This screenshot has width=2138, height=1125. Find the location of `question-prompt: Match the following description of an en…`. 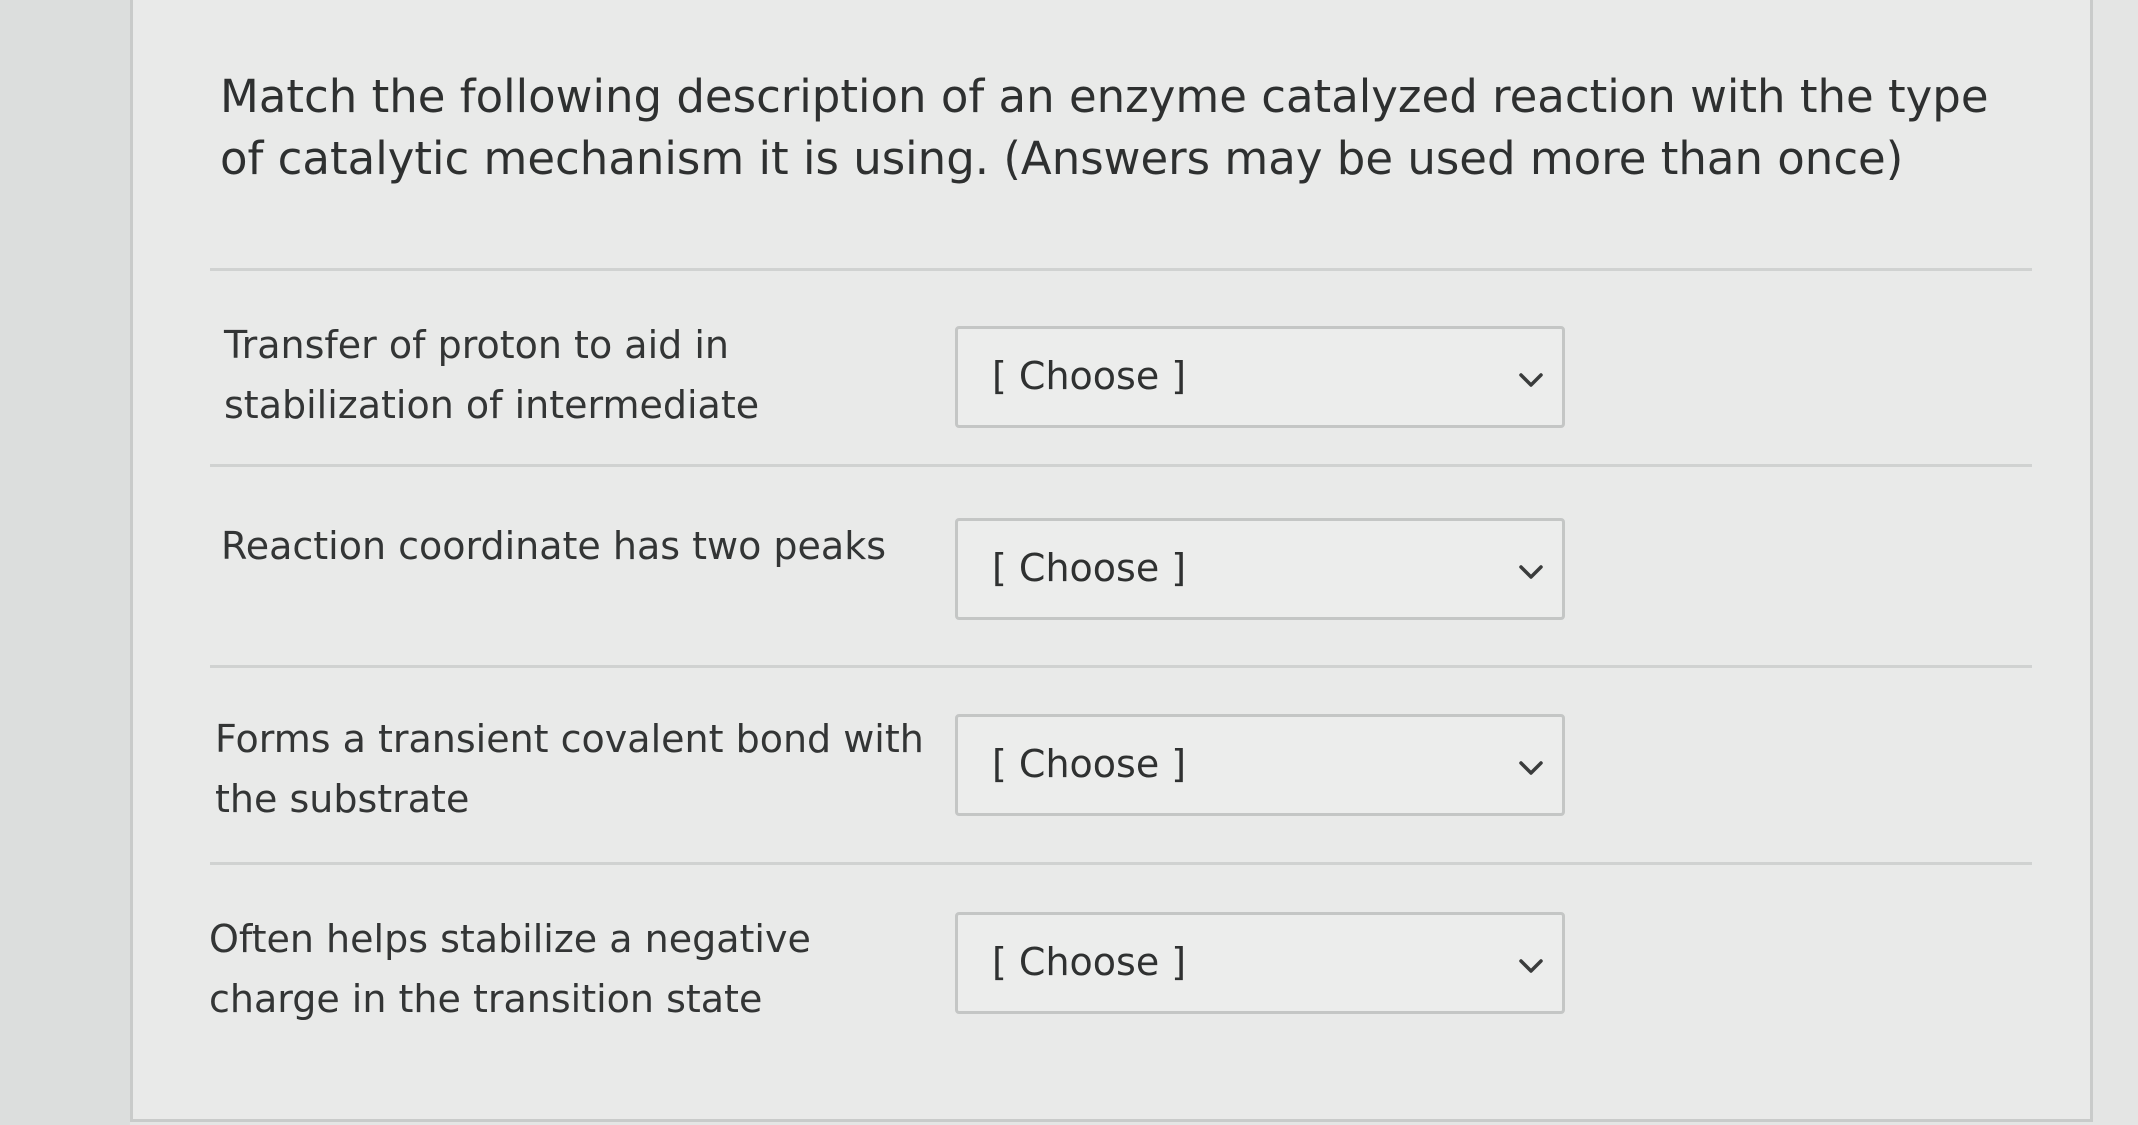

question-prompt: Match the following description of an en… is located at coordinates (1104, 127).